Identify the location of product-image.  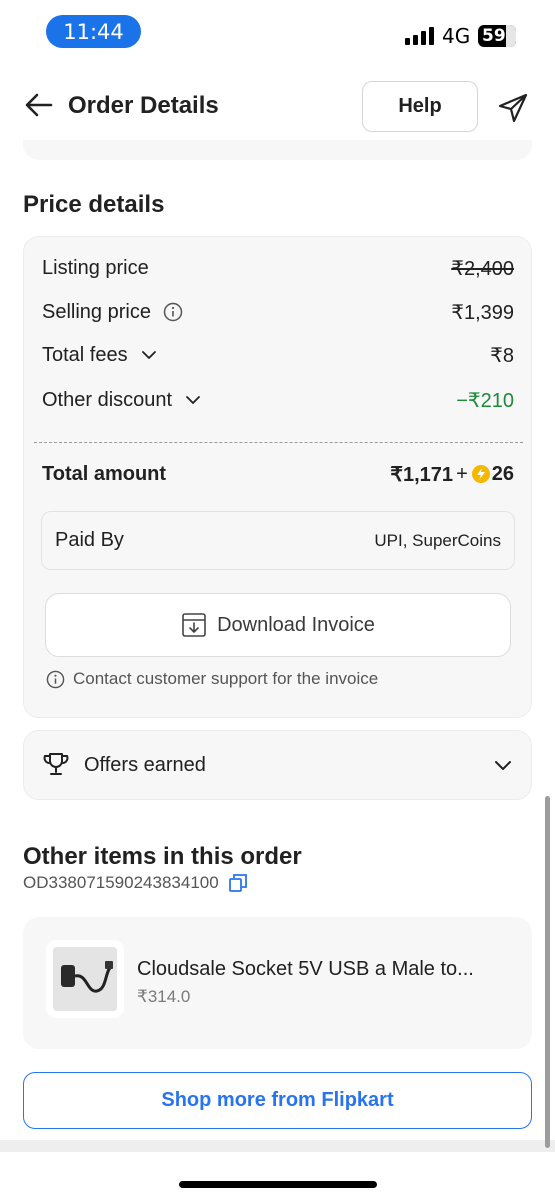
(85, 979).